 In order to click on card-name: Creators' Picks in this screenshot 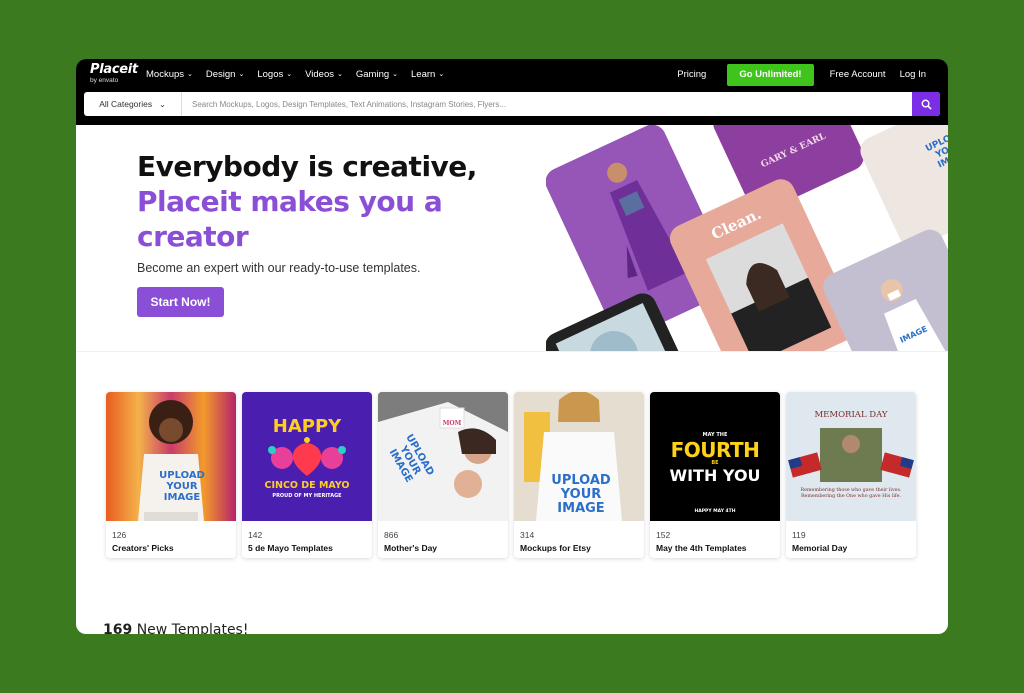, I will do `click(143, 548)`.